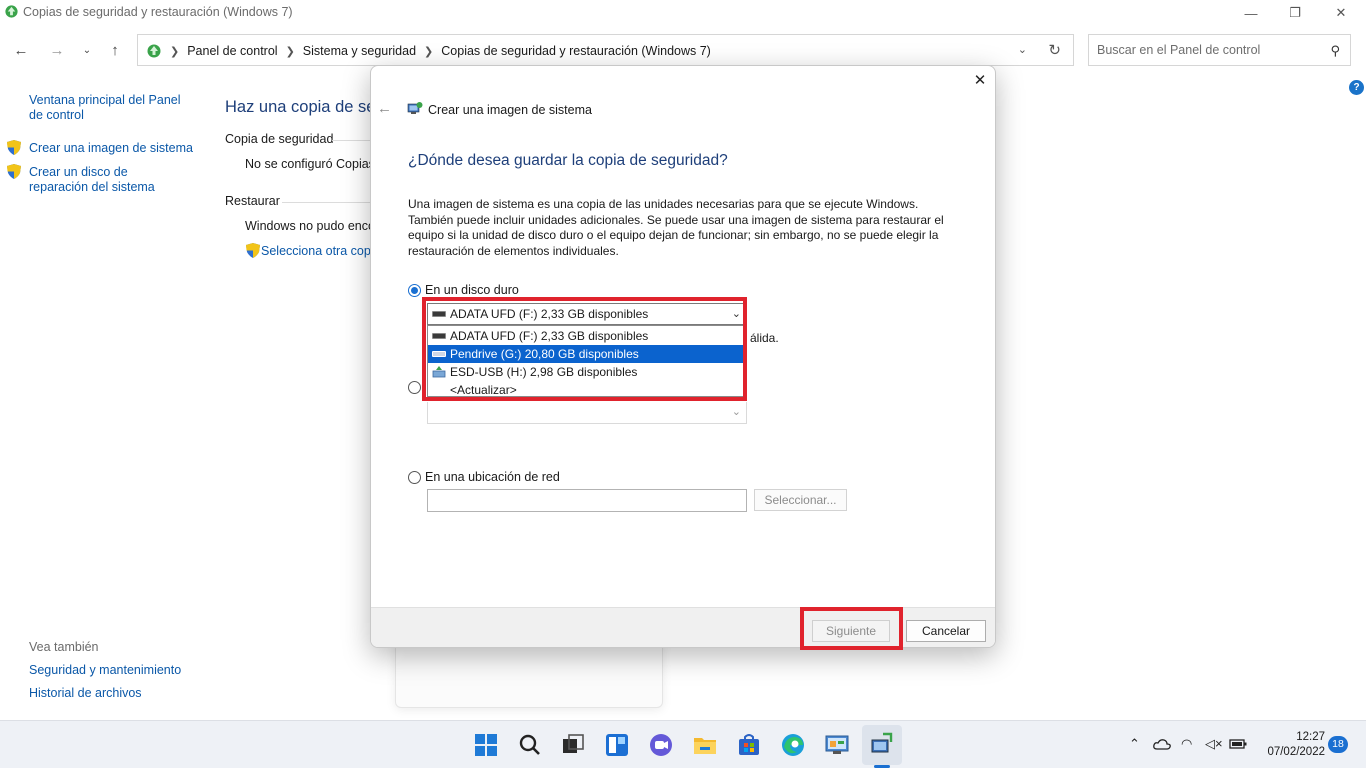  Describe the element at coordinates (486, 745) in the screenshot. I see `start-icon` at that location.